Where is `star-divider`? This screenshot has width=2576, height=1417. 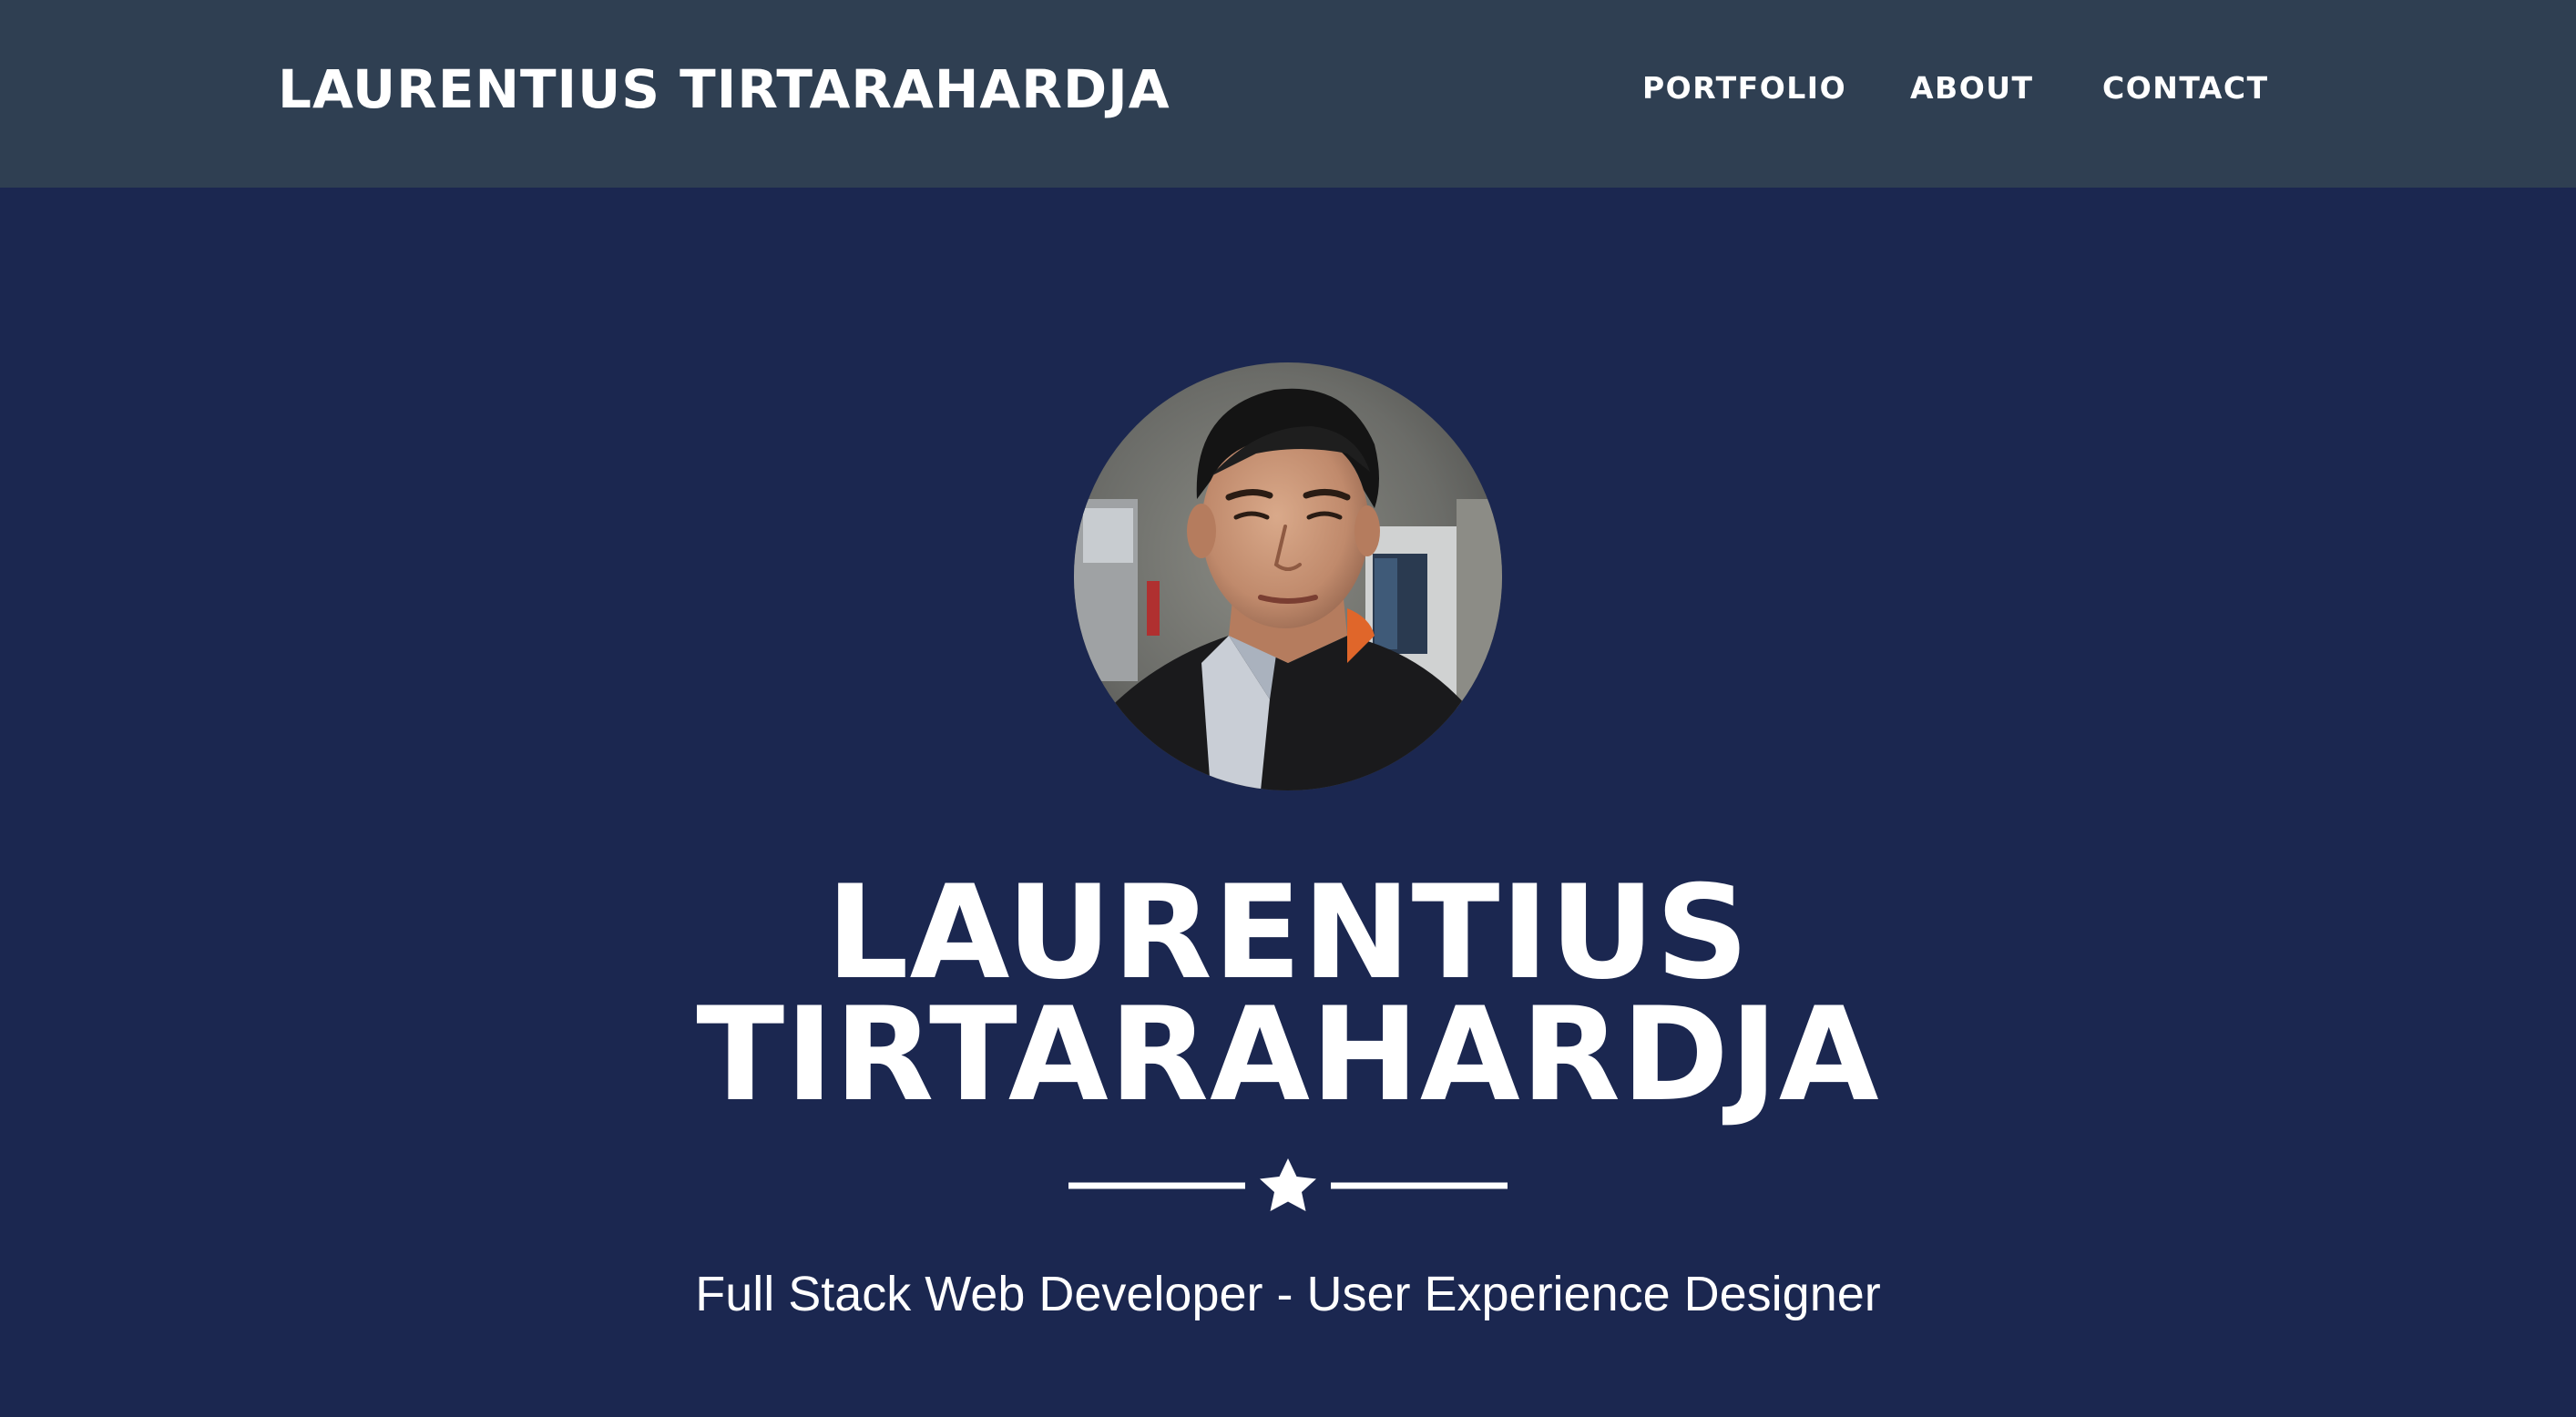 star-divider is located at coordinates (1288, 1185).